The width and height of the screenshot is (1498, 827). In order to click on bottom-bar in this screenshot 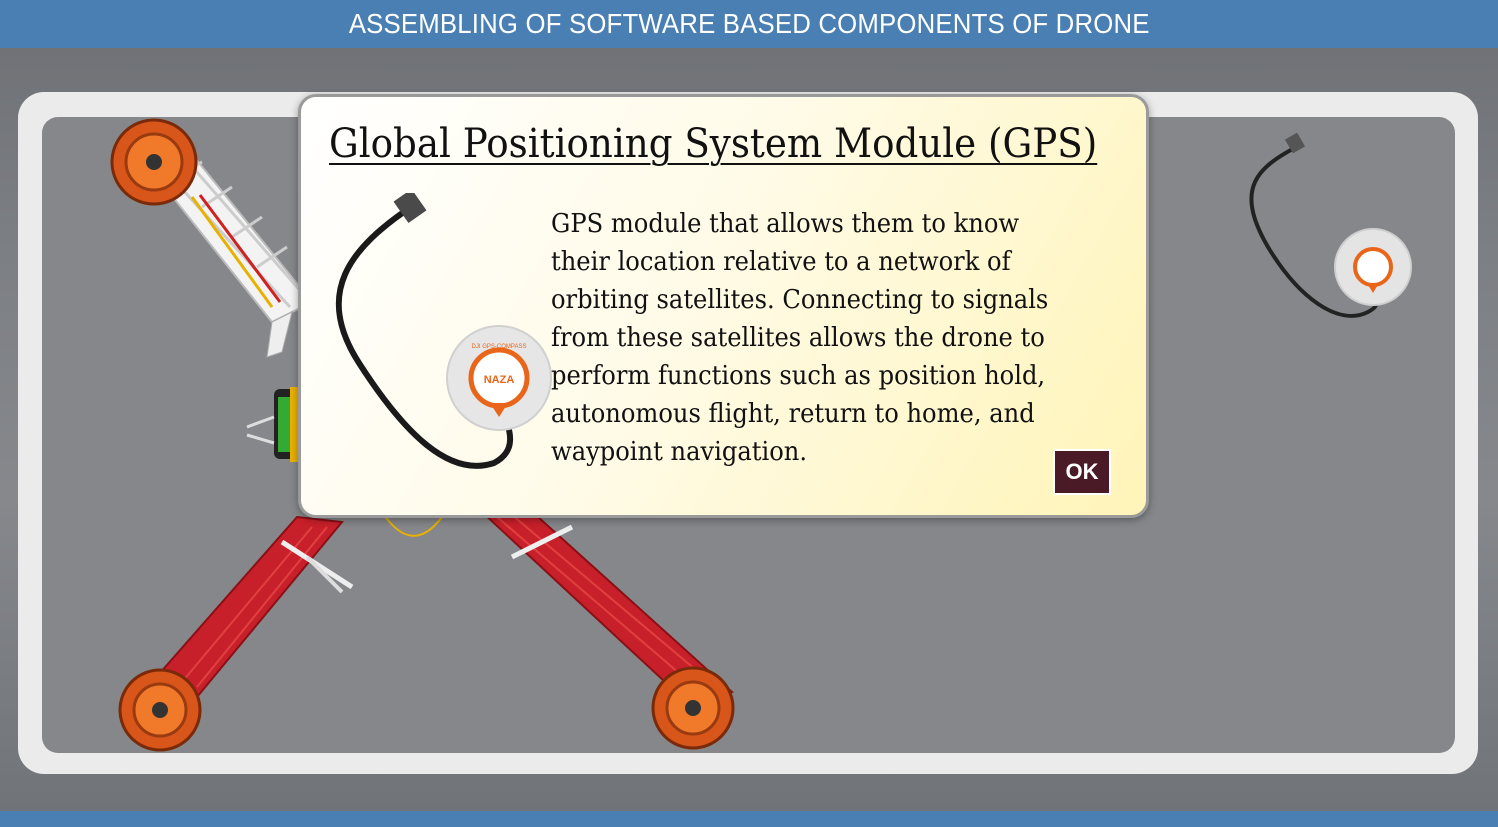, I will do `click(749, 819)`.